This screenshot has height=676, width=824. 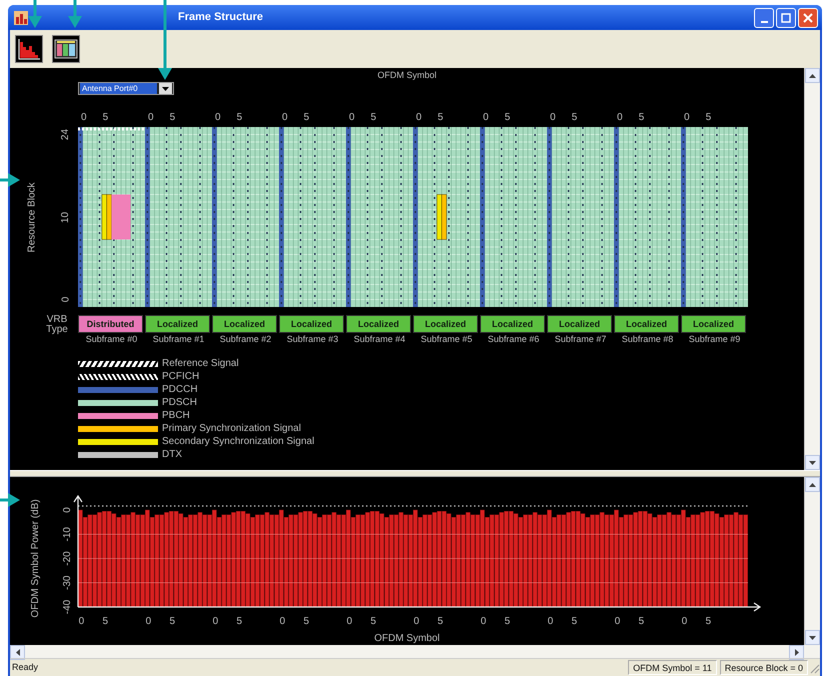 What do you see at coordinates (21, 17) in the screenshot?
I see `app-icon` at bounding box center [21, 17].